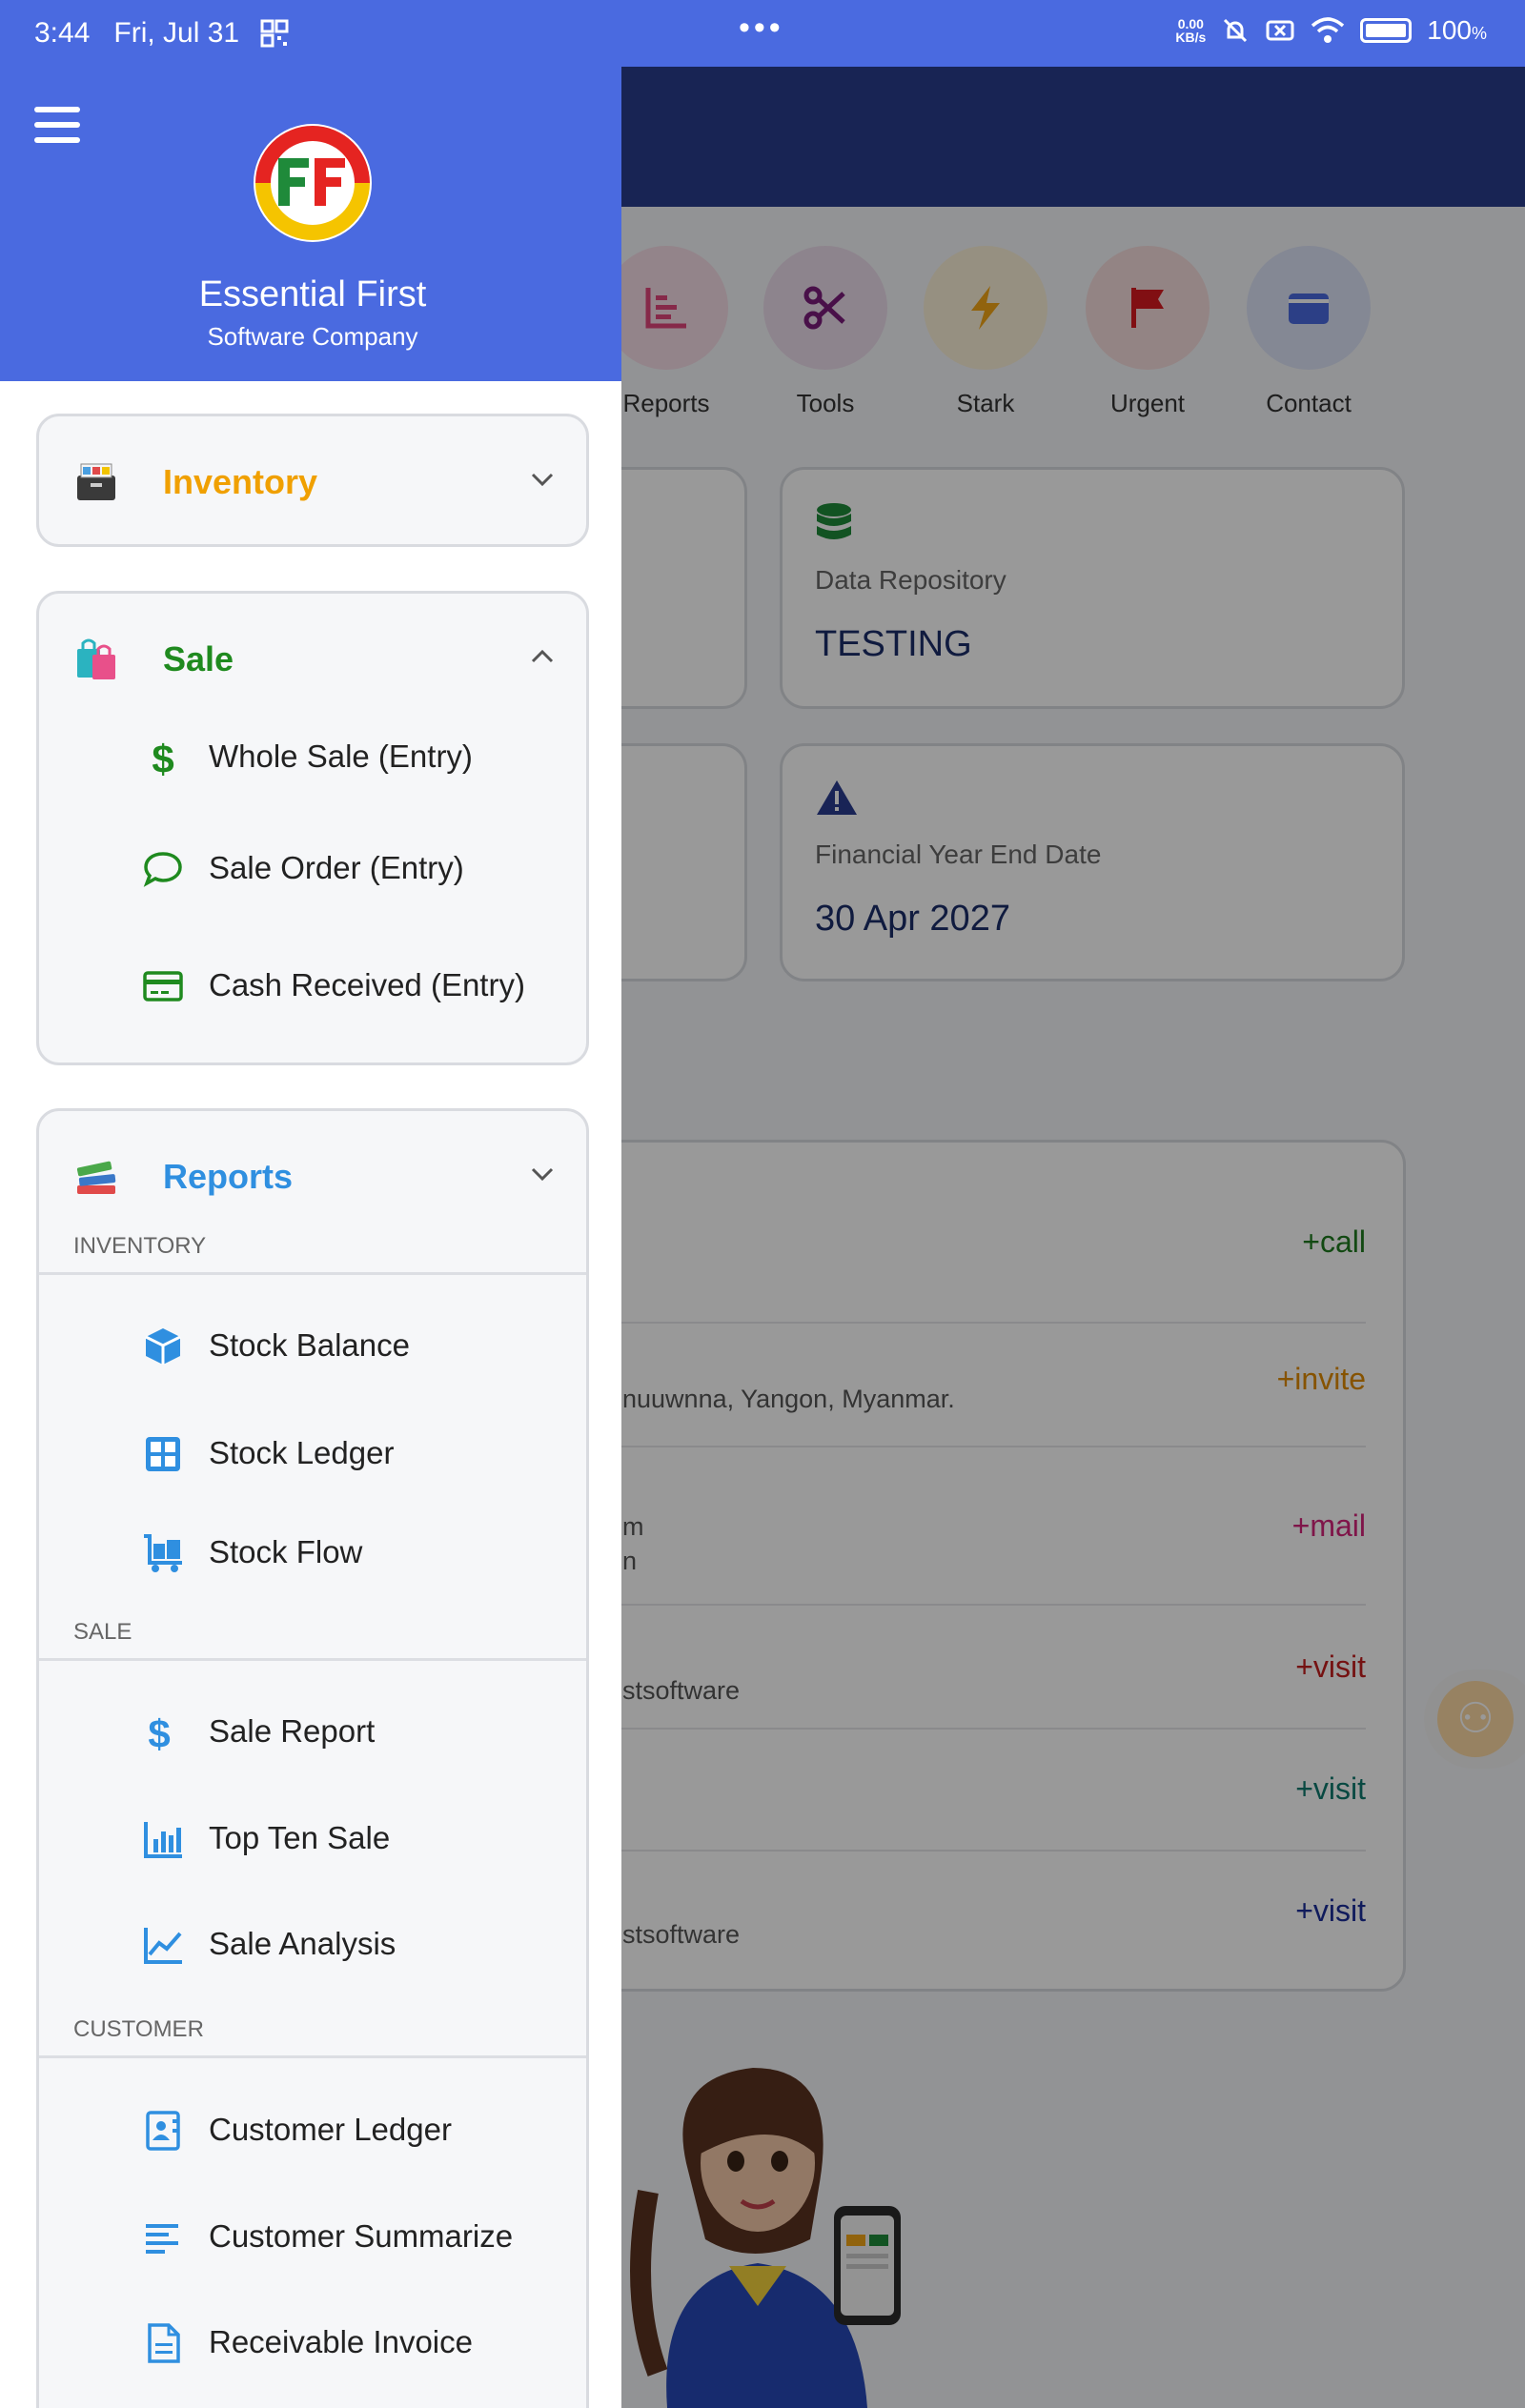  What do you see at coordinates (312, 1345) in the screenshot?
I see `menu-item-stock-balance: Stock Balance` at bounding box center [312, 1345].